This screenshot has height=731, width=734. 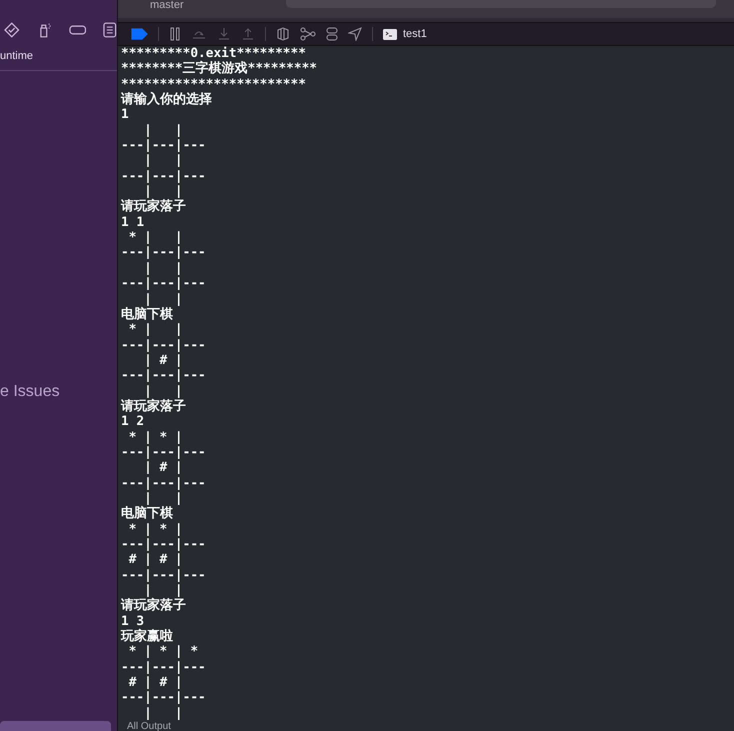 What do you see at coordinates (248, 34) in the screenshot?
I see `step-out-icon` at bounding box center [248, 34].